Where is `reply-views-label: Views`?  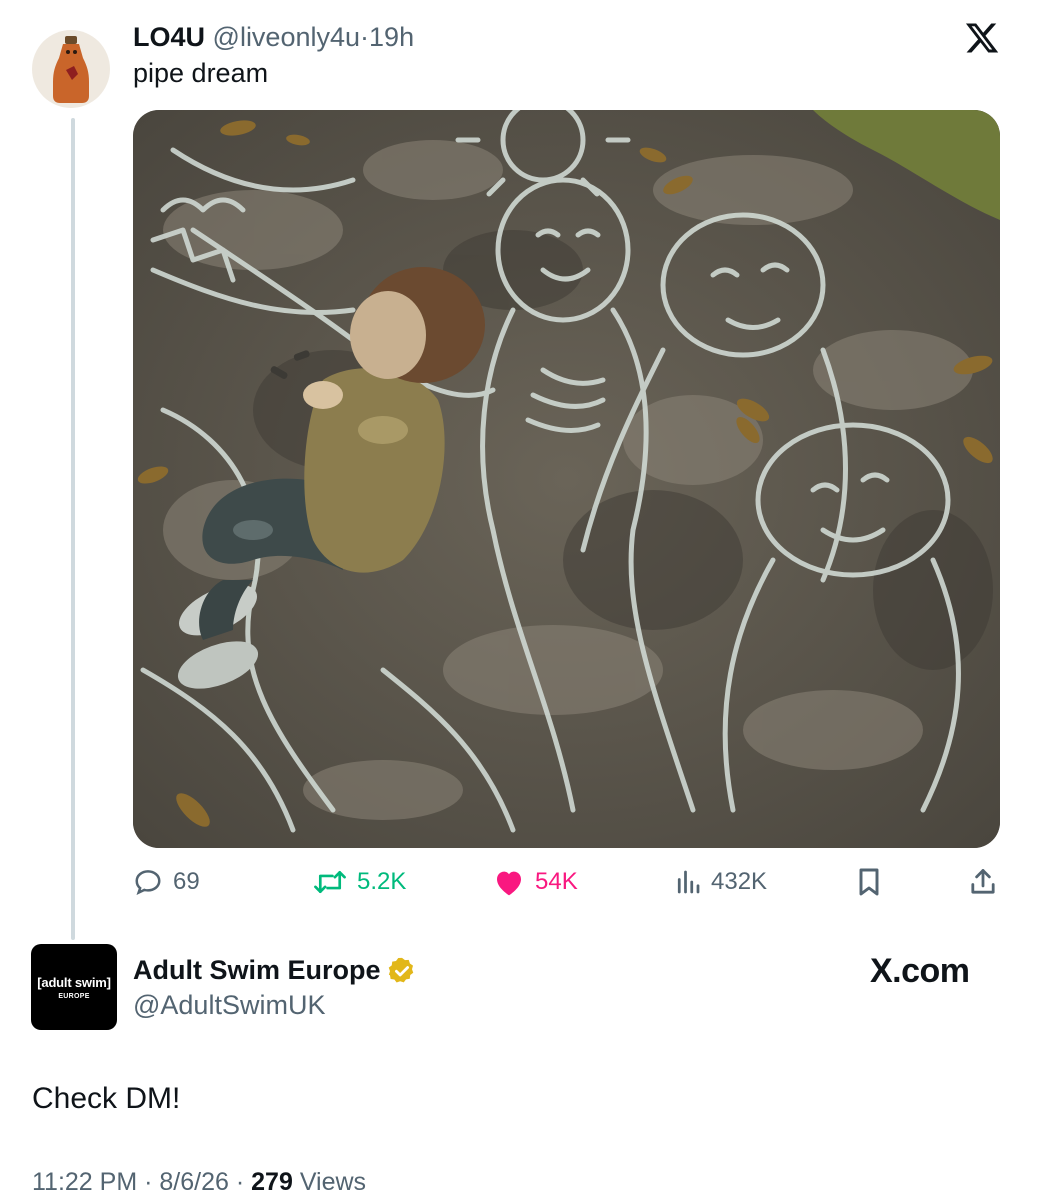 reply-views-label: Views is located at coordinates (333, 1182).